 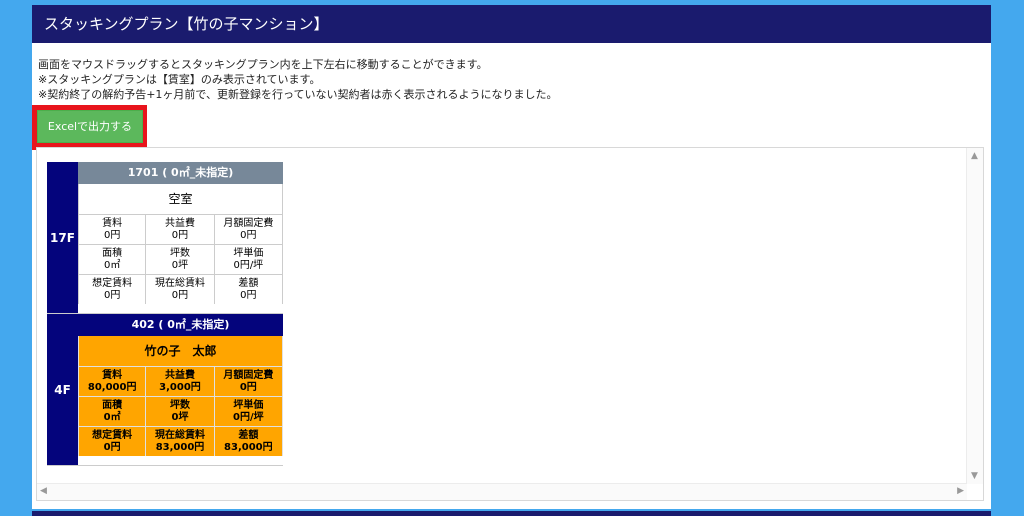 I want to click on export-button-highlight: Excelで出力する, so click(x=89, y=127).